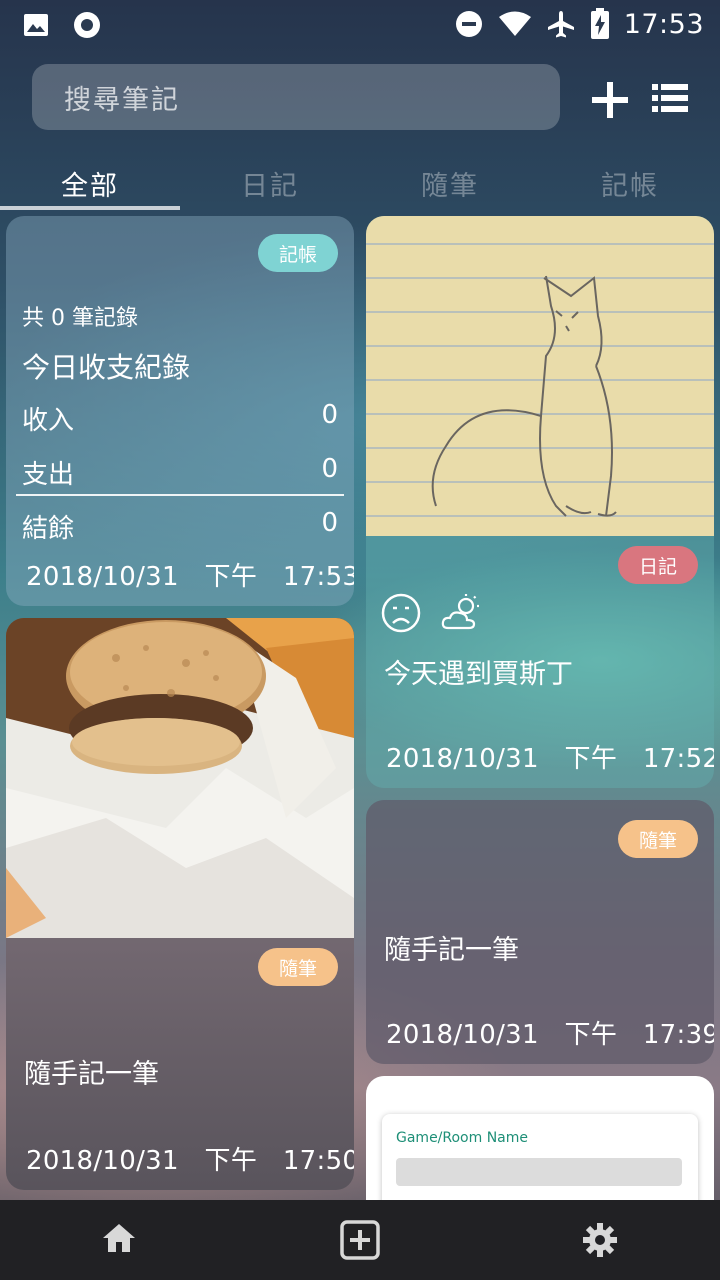  What do you see at coordinates (36, 25) in the screenshot?
I see `image-icon` at bounding box center [36, 25].